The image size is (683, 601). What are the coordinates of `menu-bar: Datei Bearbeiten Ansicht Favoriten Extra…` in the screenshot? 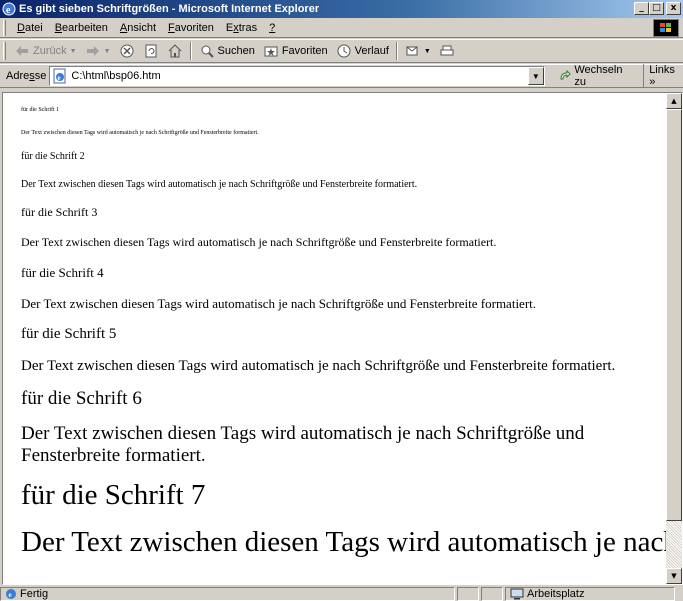 It's located at (341, 28).